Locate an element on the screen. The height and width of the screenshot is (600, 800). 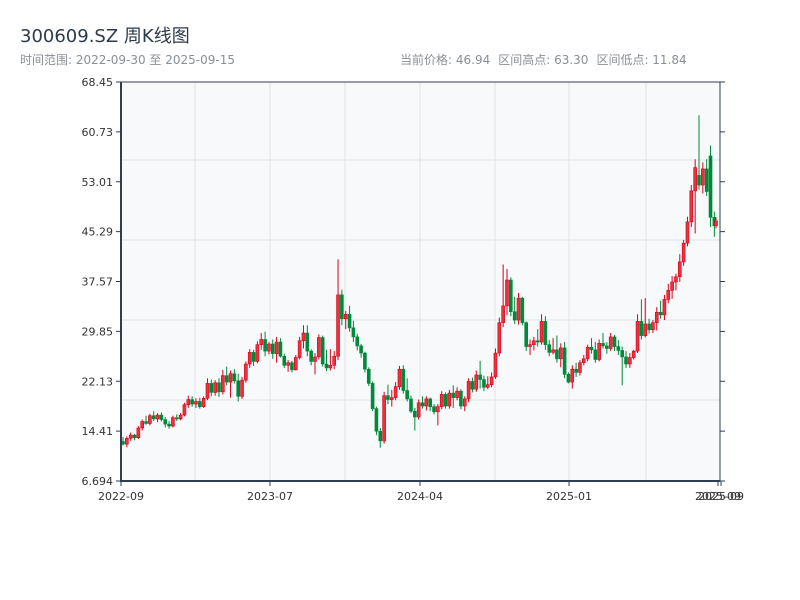
y-tick-label: 37.57 is located at coordinates (98, 282).